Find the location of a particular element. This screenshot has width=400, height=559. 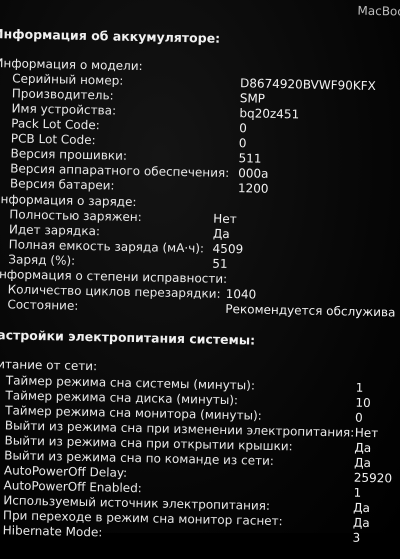

ac-power-title: Питание от сети: is located at coordinates (48, 365).